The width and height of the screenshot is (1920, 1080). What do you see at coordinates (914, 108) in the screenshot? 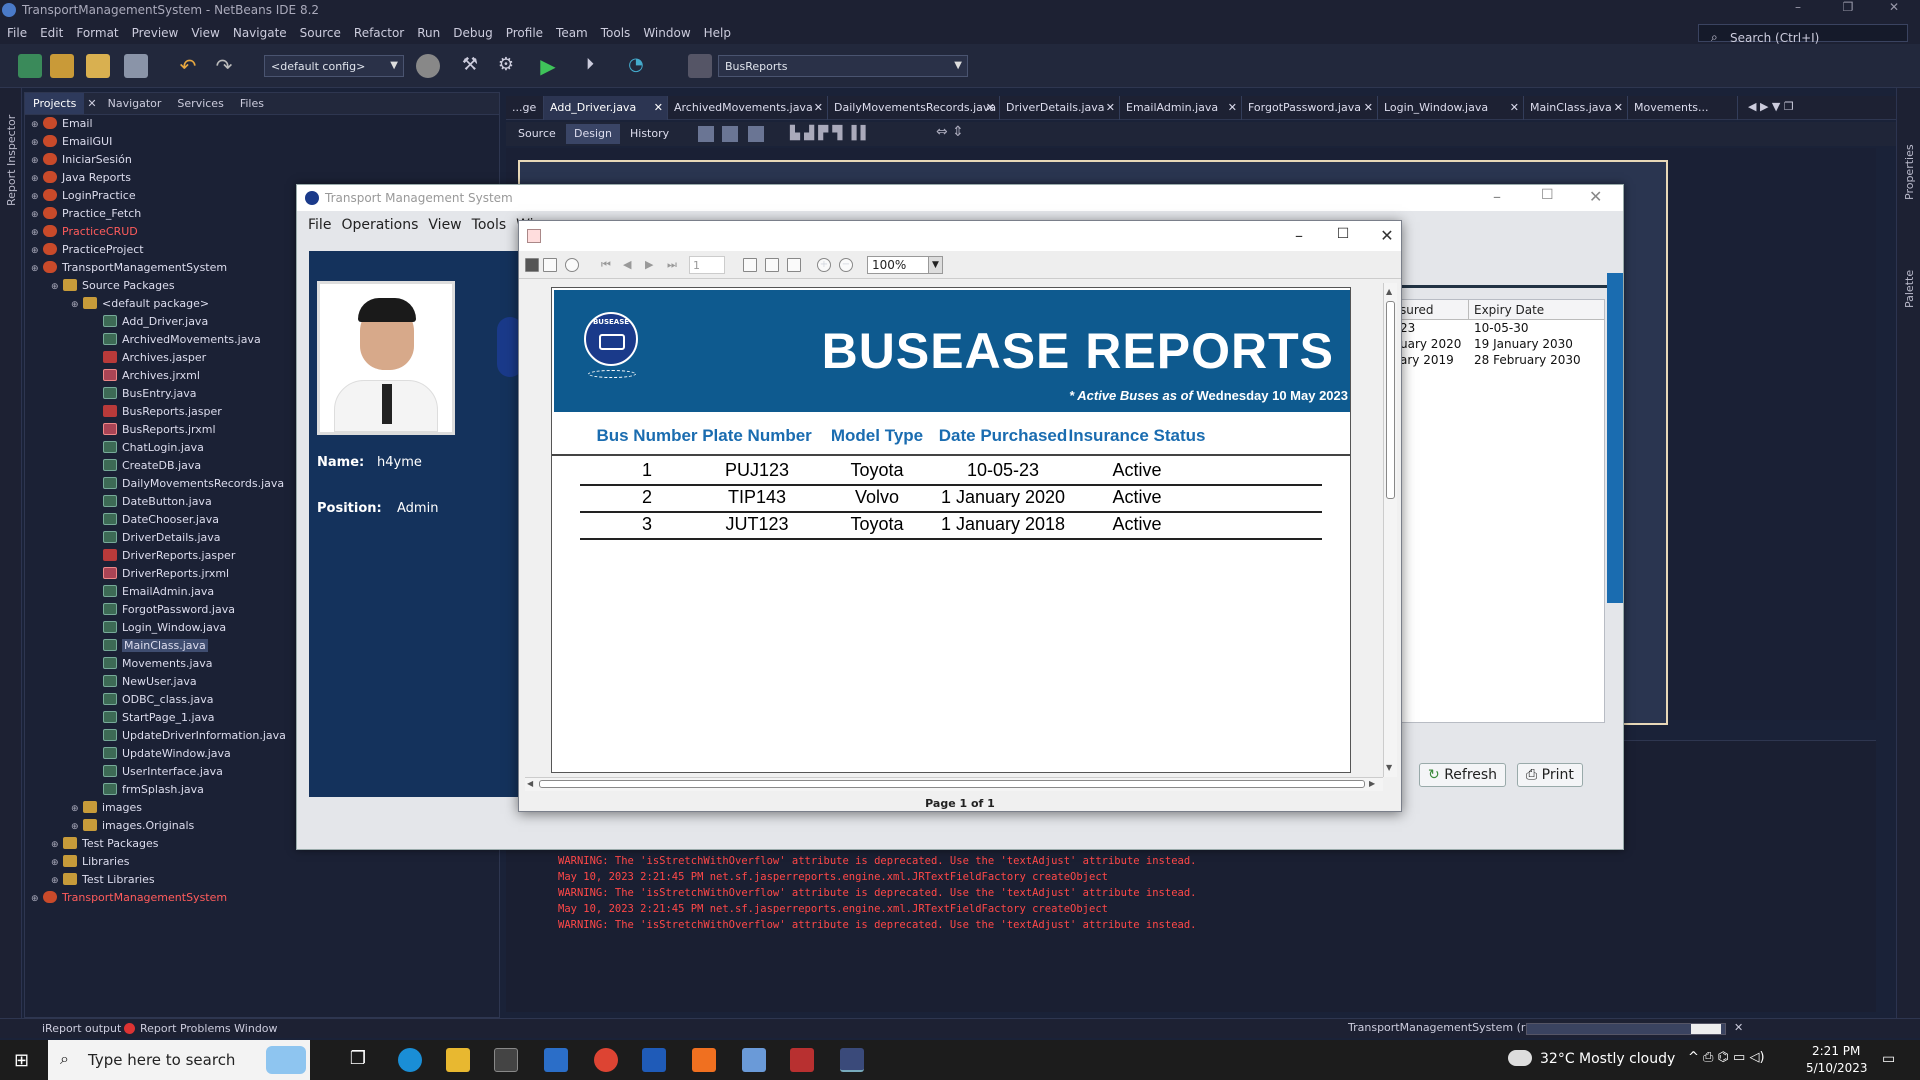
I see `editor-tab: DailyMovementsRecords.java ✕` at bounding box center [914, 108].